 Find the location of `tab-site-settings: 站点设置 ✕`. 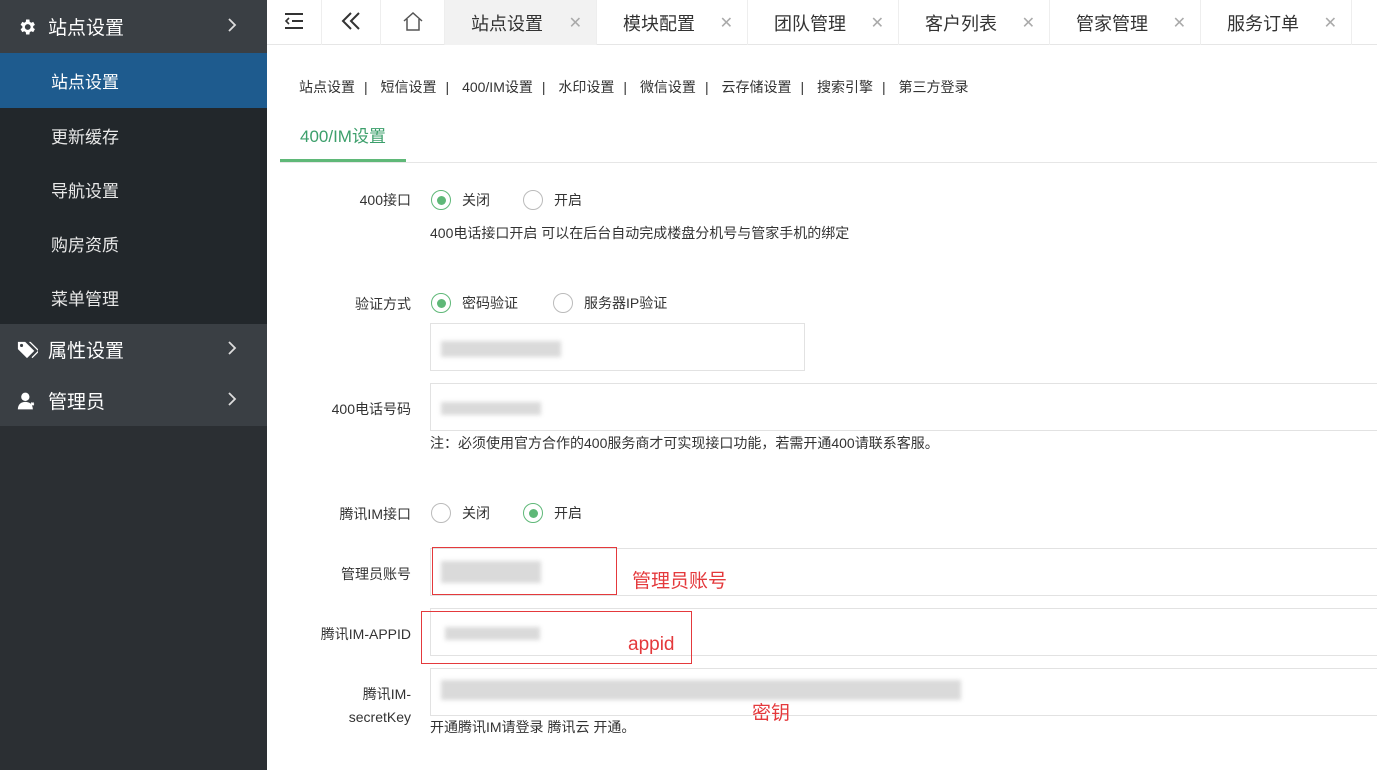

tab-site-settings: 站点设置 ✕ is located at coordinates (521, 22).